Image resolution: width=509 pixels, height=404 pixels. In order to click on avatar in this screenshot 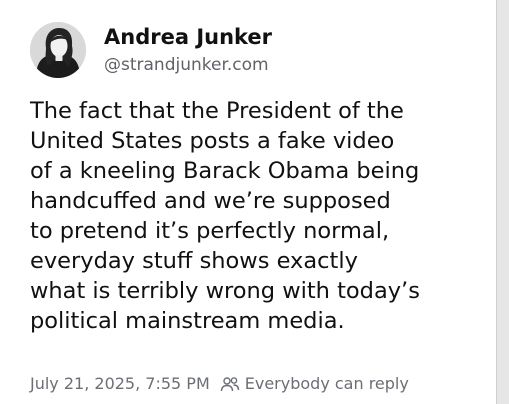, I will do `click(58, 50)`.